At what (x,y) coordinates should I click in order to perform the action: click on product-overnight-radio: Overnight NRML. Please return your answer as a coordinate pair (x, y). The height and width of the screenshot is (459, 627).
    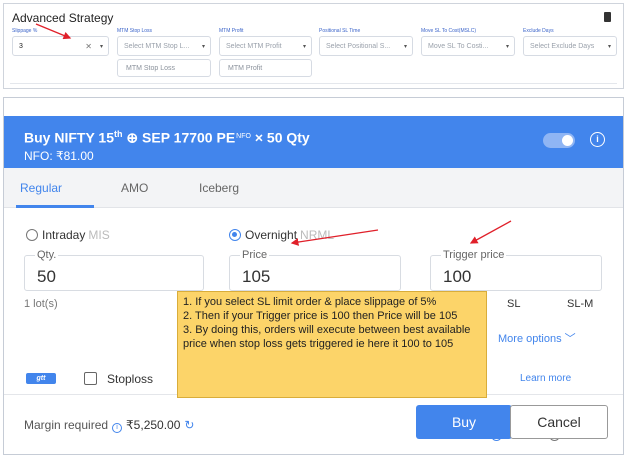
    Looking at the image, I should click on (281, 235).